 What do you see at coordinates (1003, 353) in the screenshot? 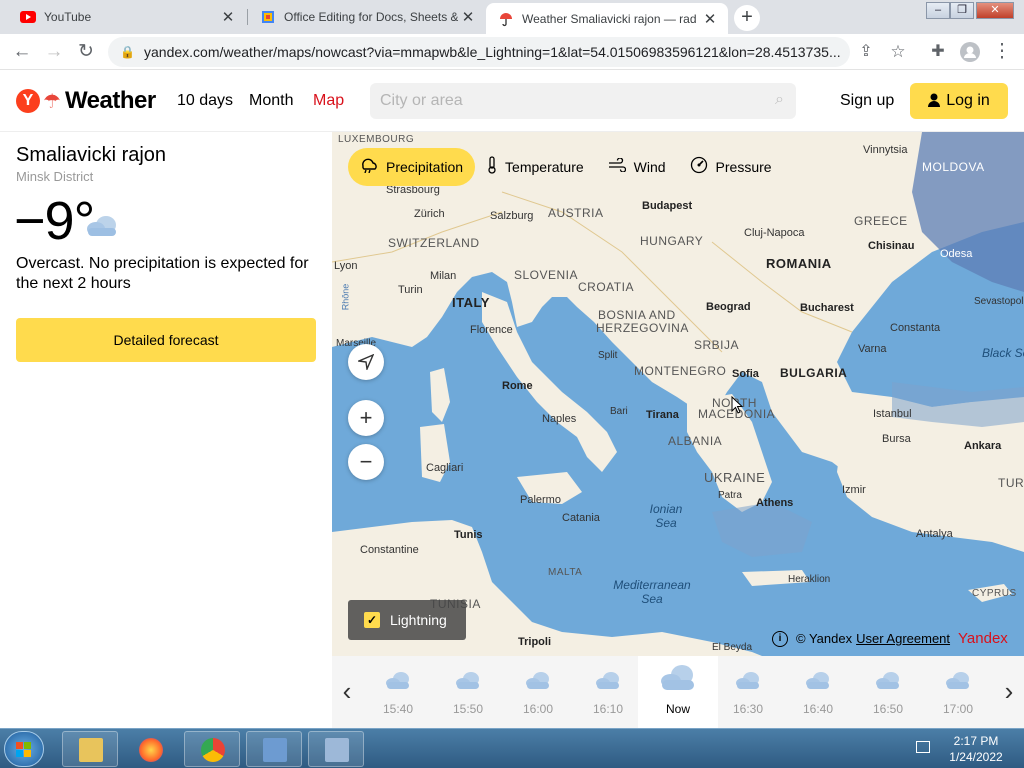
I see `map-label-black-sea: Black Sea` at bounding box center [1003, 353].